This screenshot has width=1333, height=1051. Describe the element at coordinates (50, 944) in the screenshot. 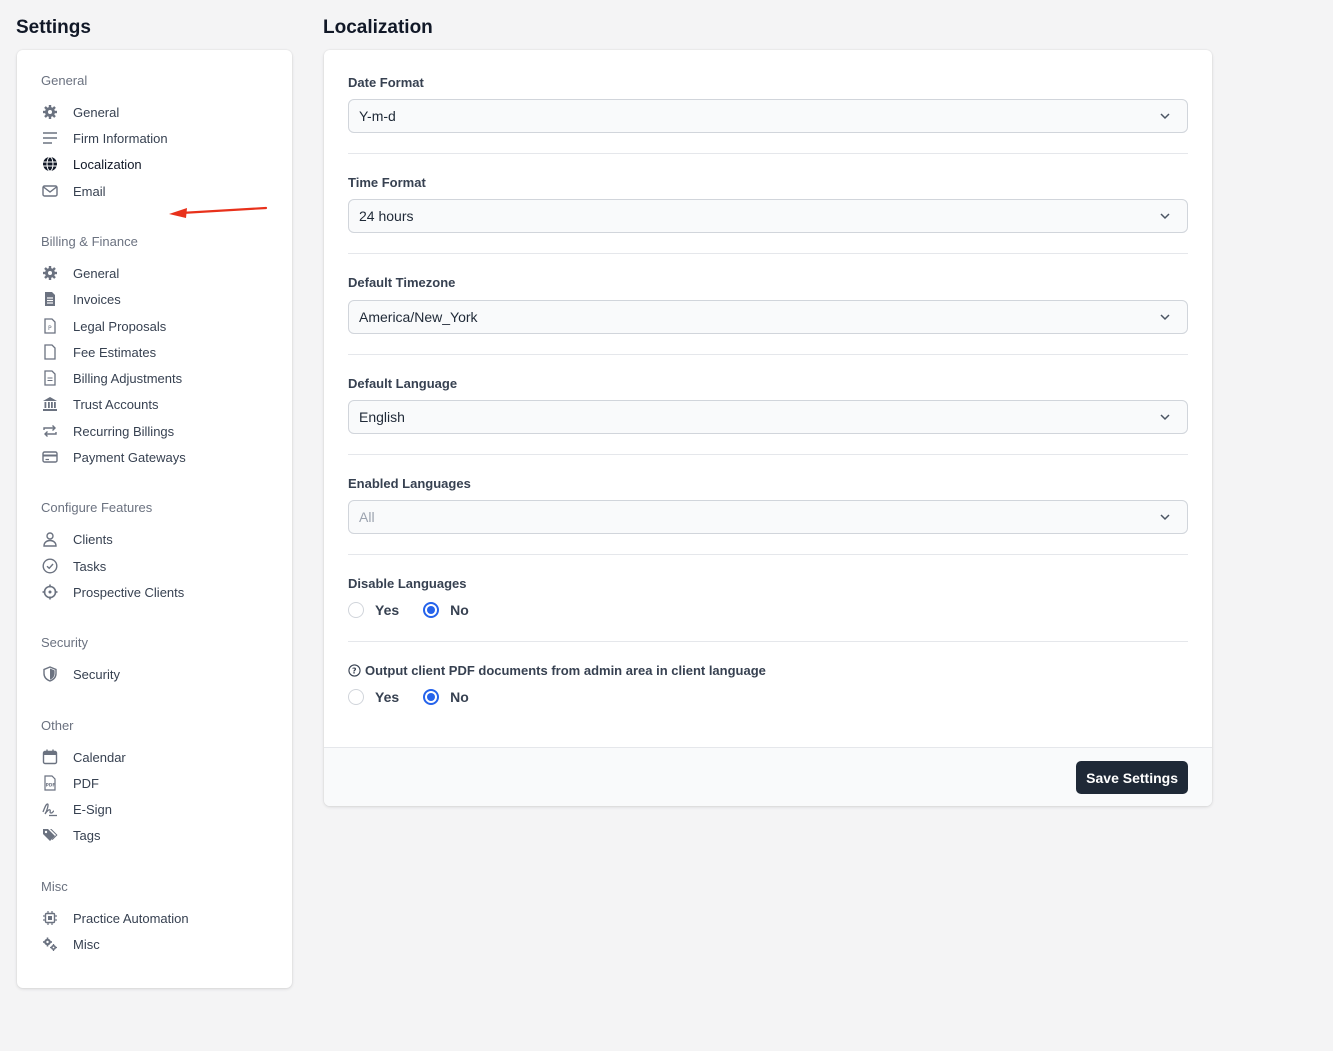

I see `gears-icon` at that location.